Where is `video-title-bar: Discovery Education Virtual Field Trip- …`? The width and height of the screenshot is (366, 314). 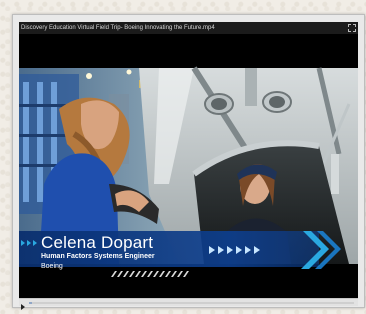
video-title-bar: Discovery Education Virtual Field Trip- … is located at coordinates (188, 28).